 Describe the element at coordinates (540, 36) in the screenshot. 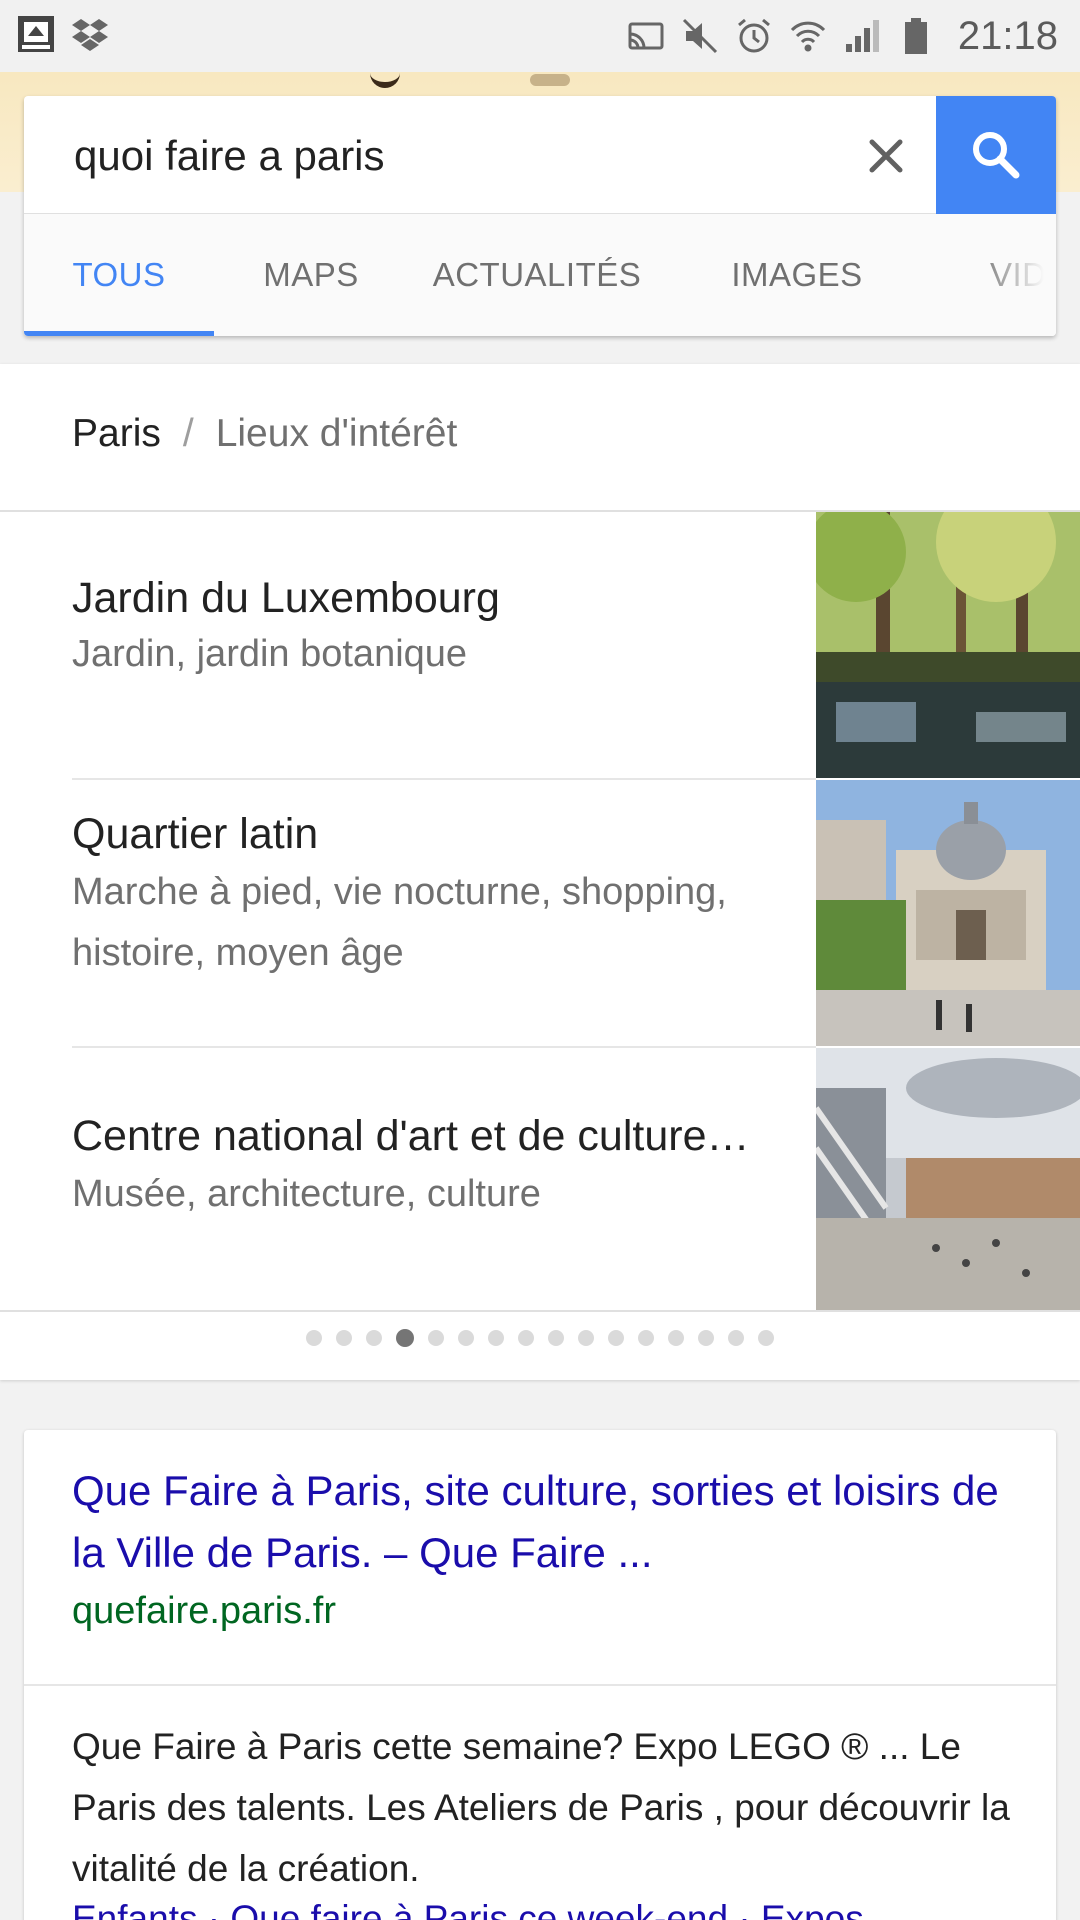

I see `status-bar: 21:18` at that location.